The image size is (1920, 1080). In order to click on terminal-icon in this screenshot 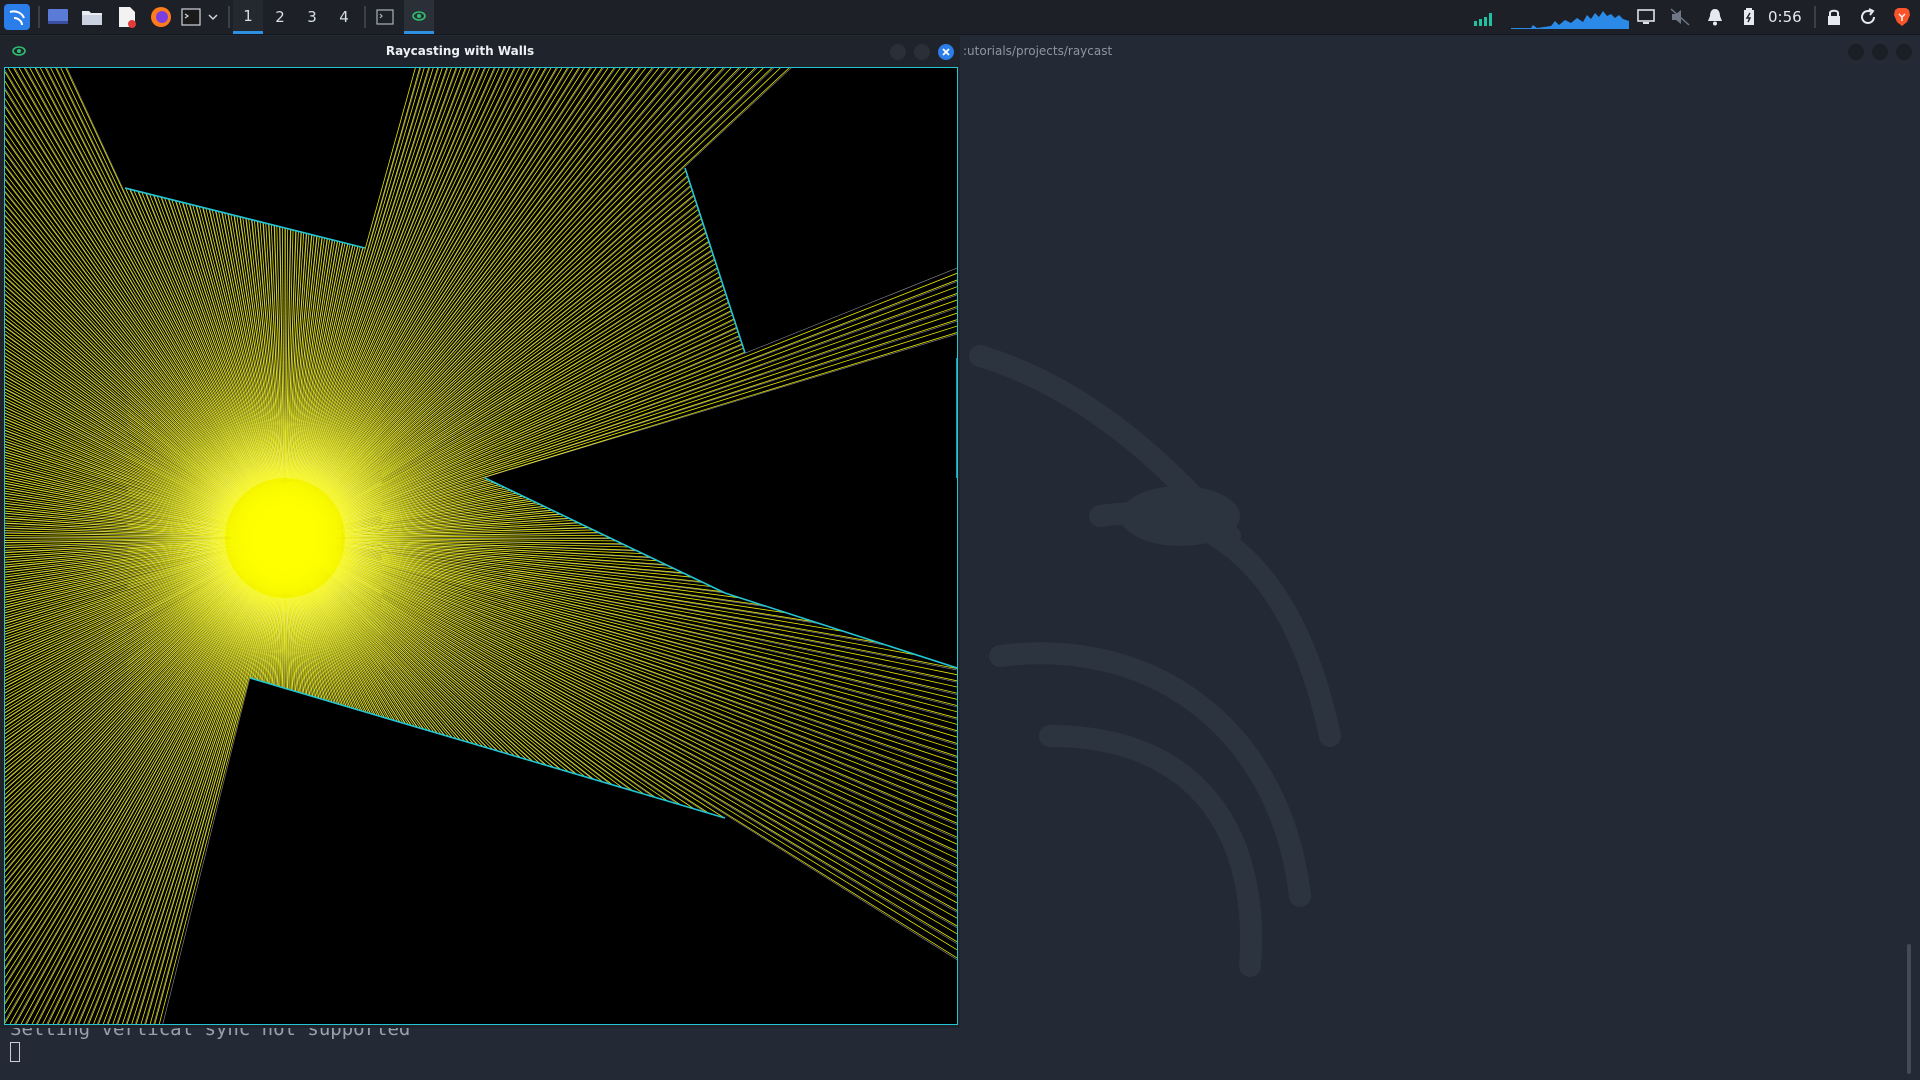, I will do `click(191, 17)`.